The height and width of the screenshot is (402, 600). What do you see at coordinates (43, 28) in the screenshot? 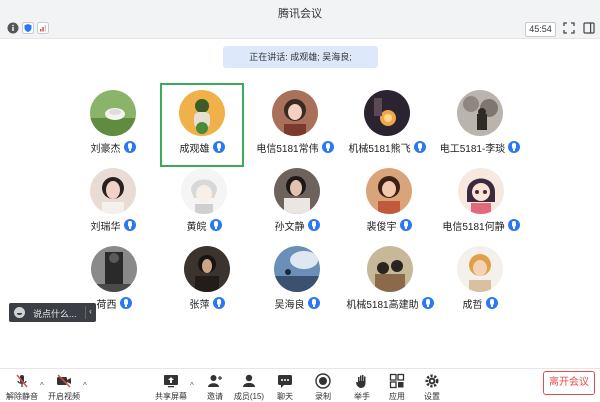
I see `signal-icon` at bounding box center [43, 28].